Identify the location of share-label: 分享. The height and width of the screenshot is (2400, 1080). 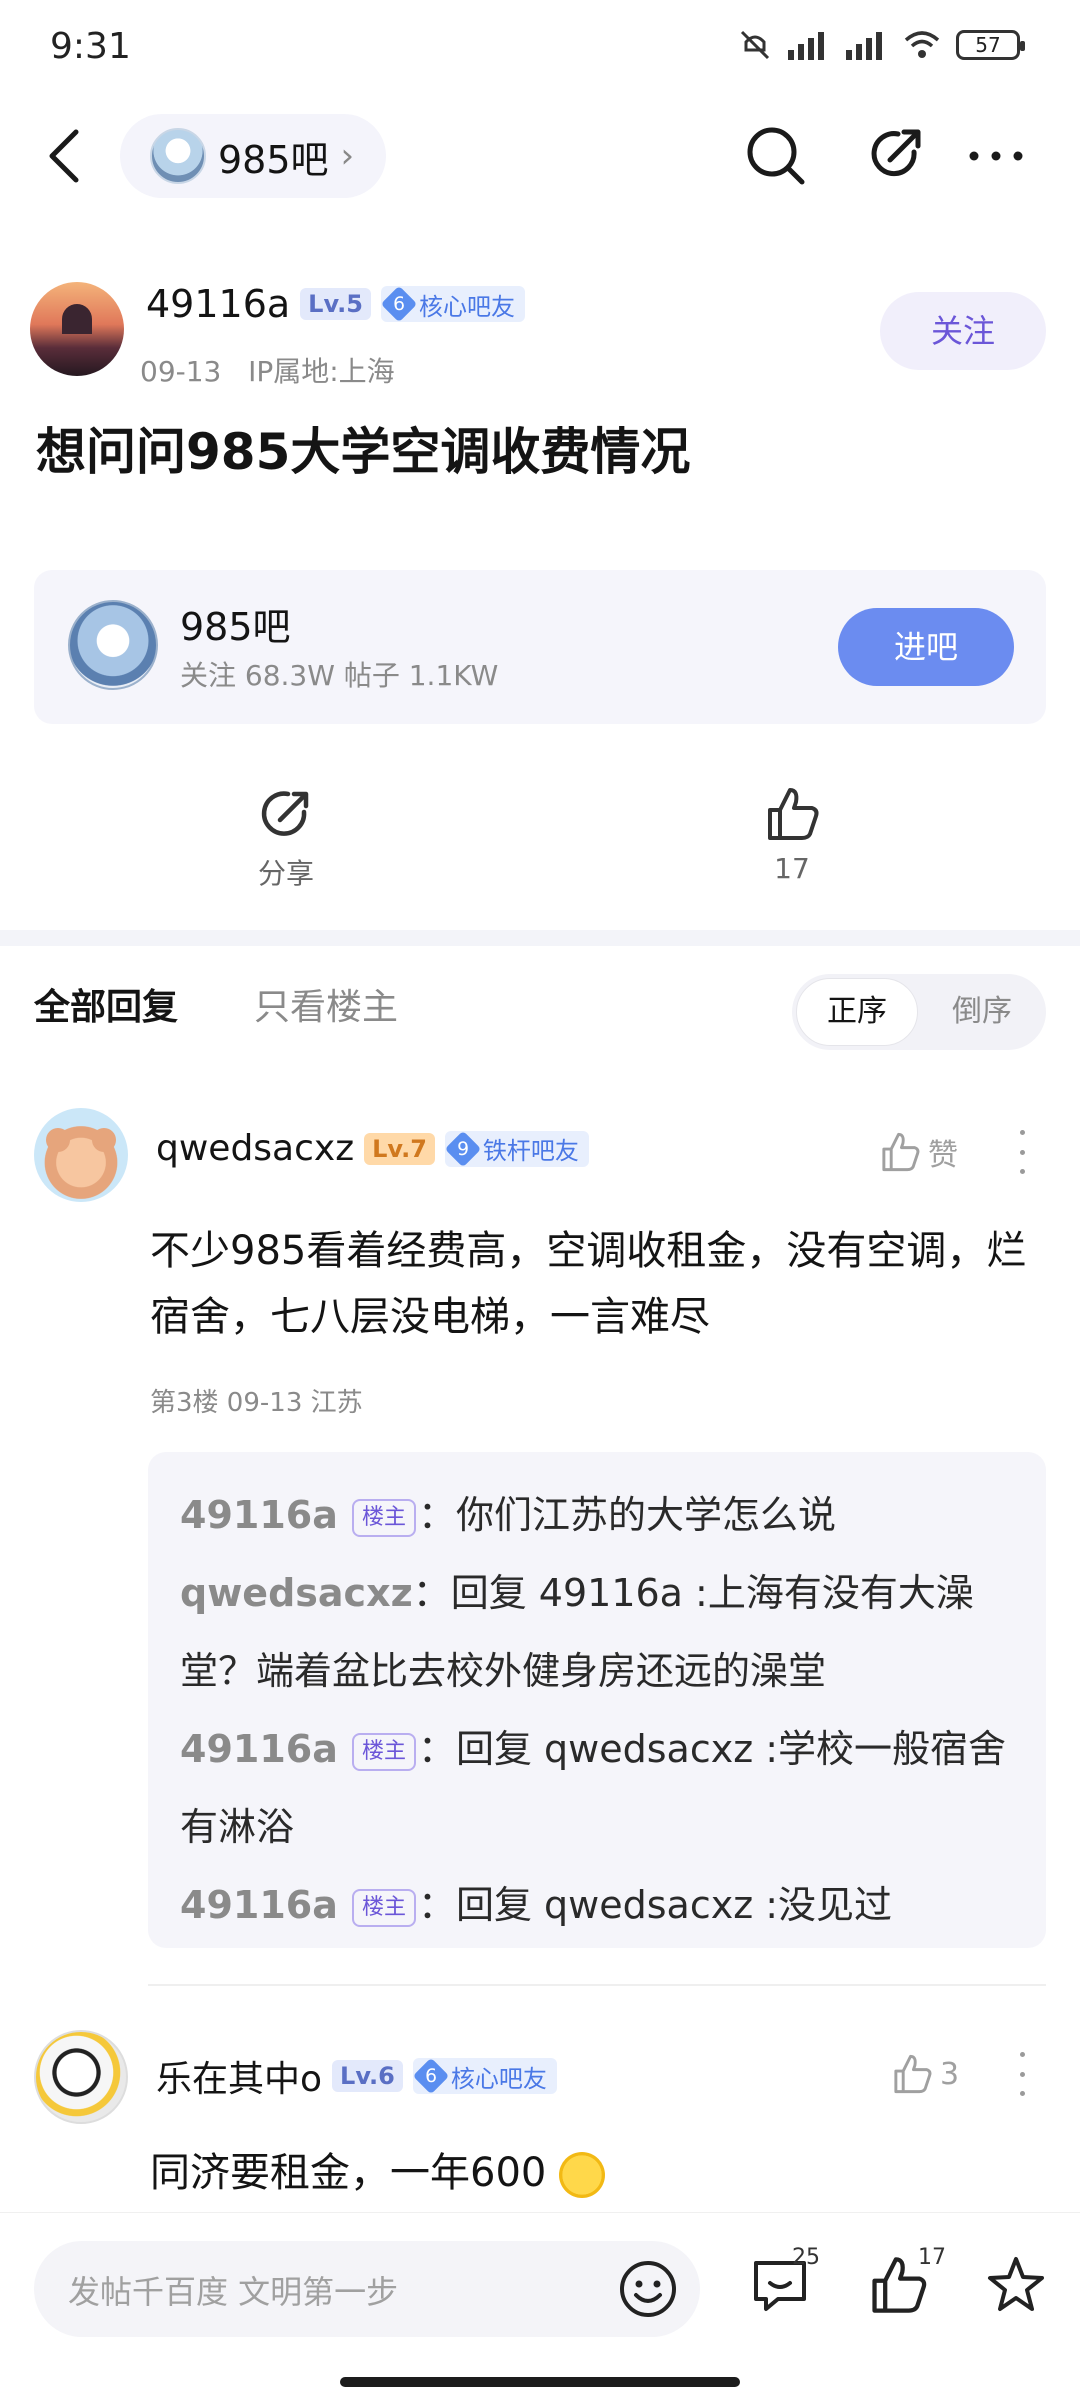
(285, 873).